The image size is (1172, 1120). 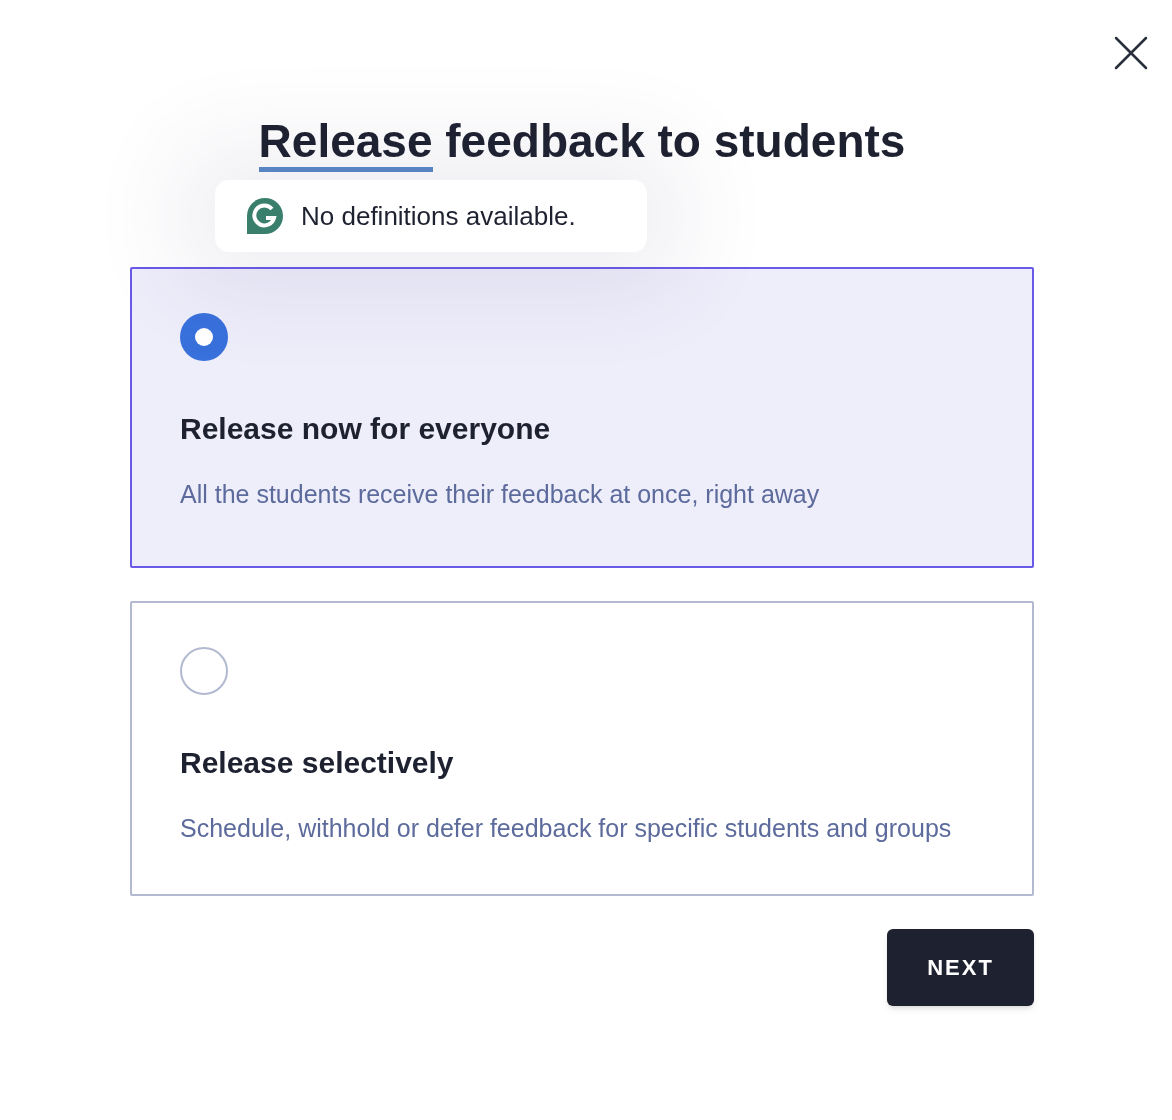 What do you see at coordinates (438, 216) in the screenshot?
I see `tooltip-text: No definitions available.` at bounding box center [438, 216].